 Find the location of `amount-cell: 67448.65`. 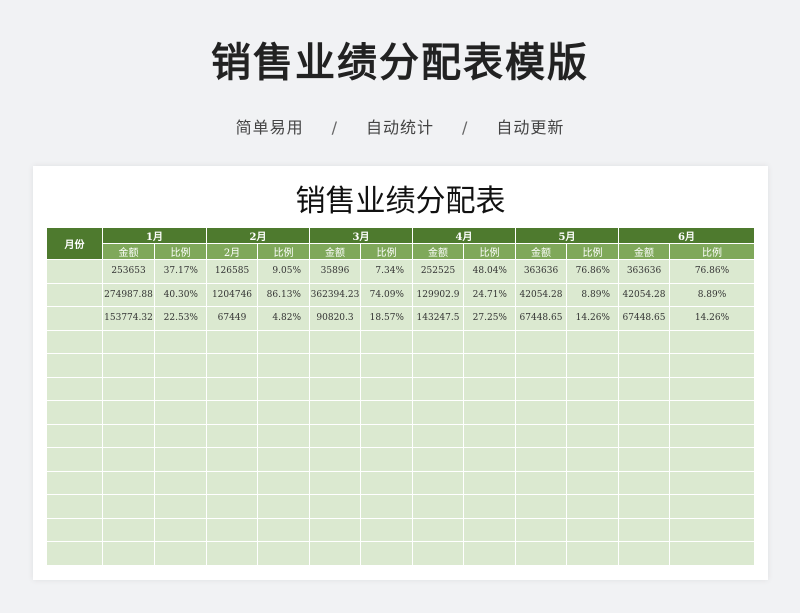

amount-cell: 67448.65 is located at coordinates (541, 318).